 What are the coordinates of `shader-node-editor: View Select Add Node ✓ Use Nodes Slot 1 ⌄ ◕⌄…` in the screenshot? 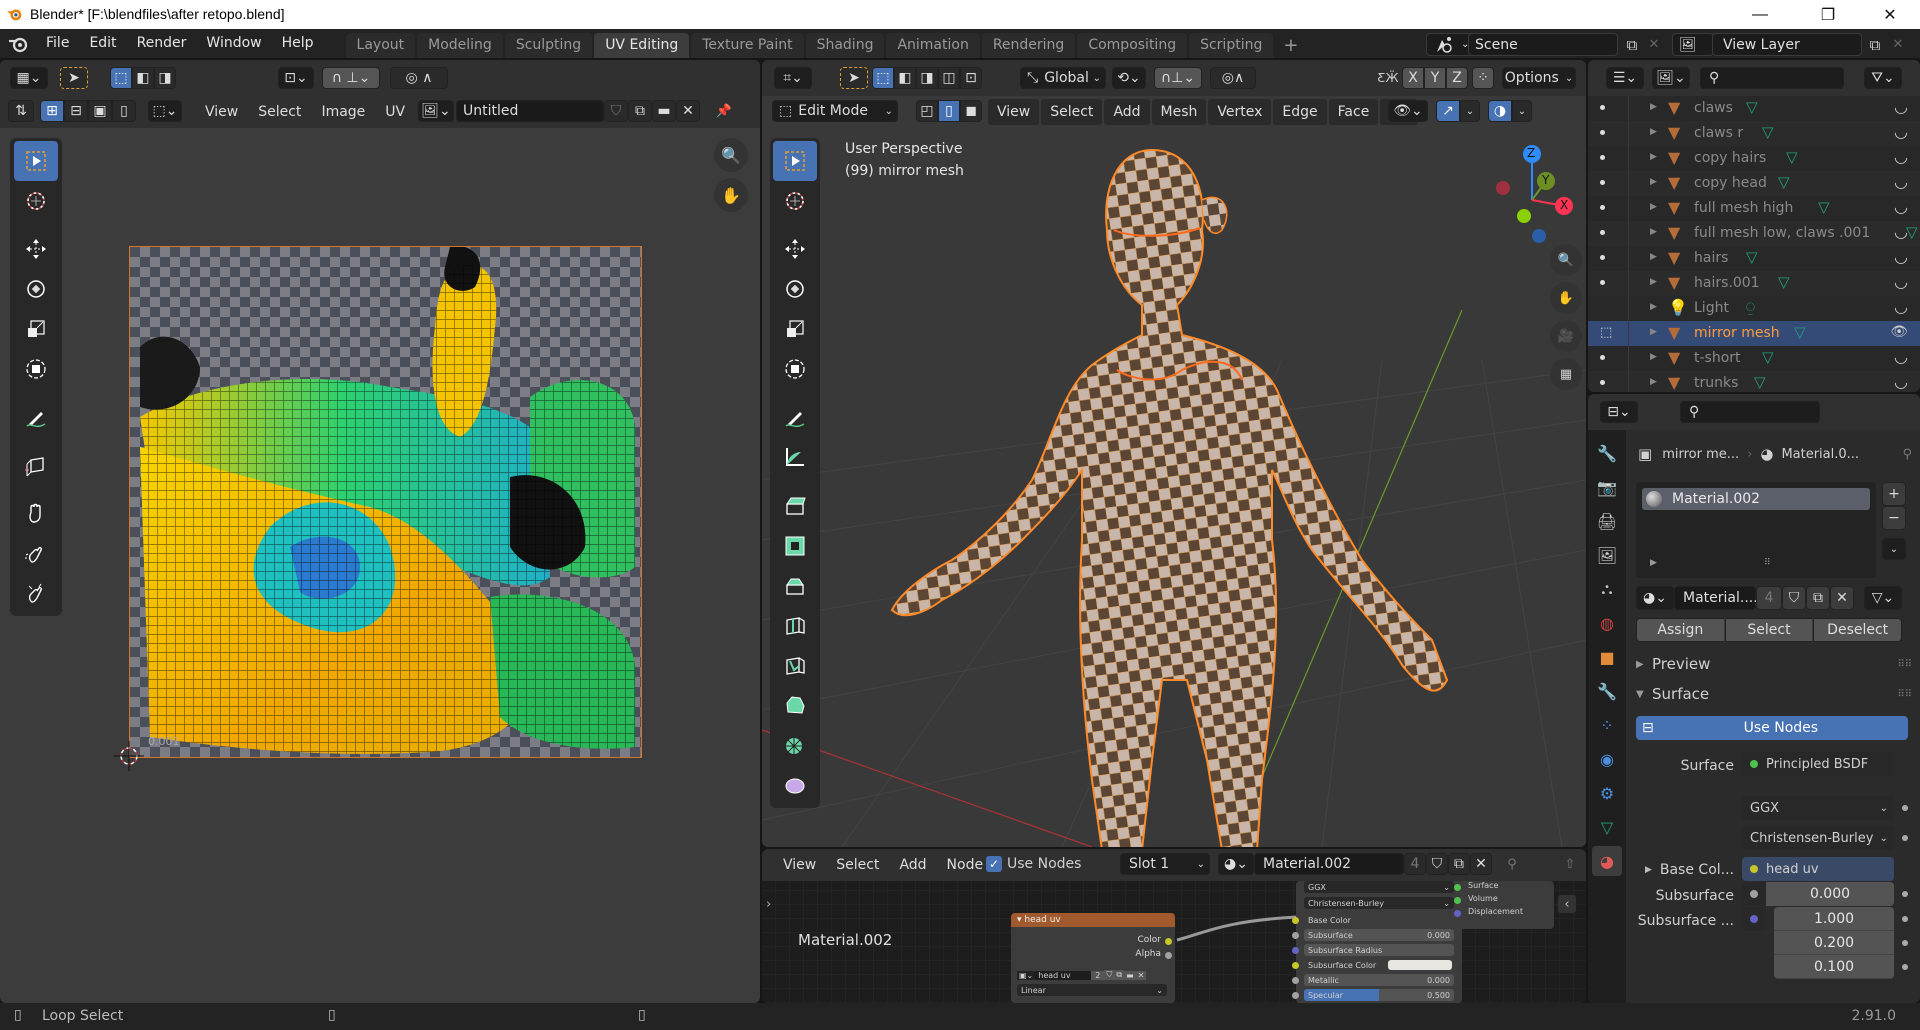 It's located at (1174, 926).